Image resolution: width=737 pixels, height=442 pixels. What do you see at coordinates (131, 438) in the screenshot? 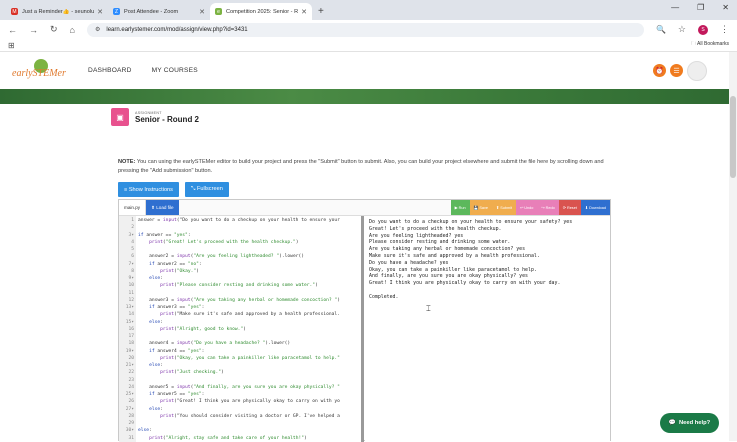
I see `line-number: 31` at bounding box center [131, 438].